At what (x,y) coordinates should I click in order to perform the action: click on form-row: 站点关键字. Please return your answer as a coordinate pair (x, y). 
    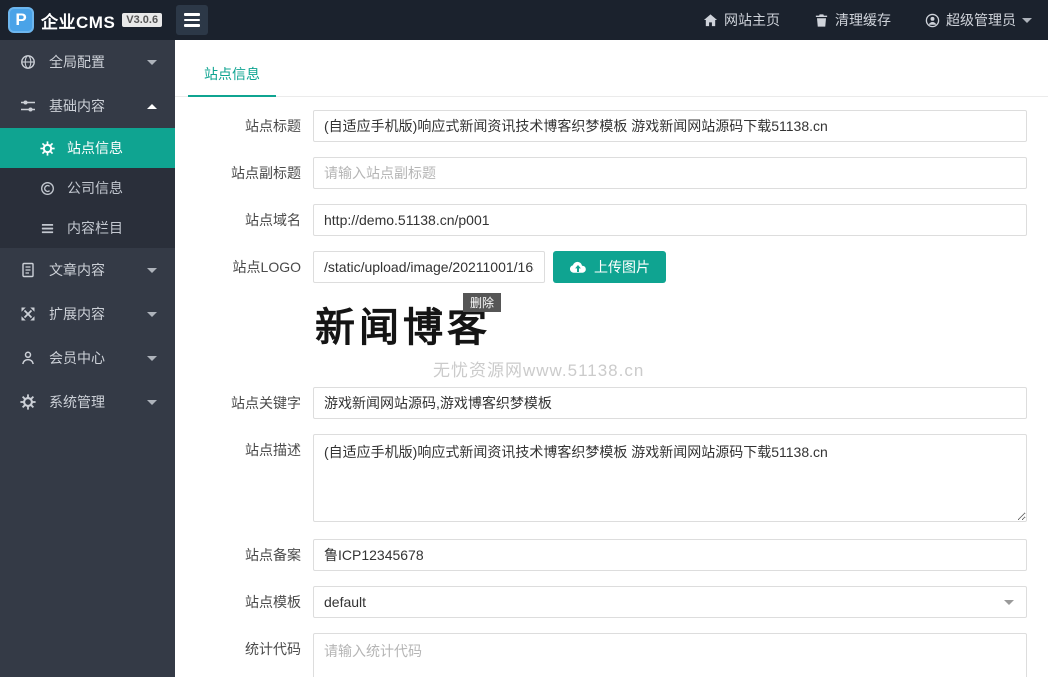
    Looking at the image, I should click on (601, 403).